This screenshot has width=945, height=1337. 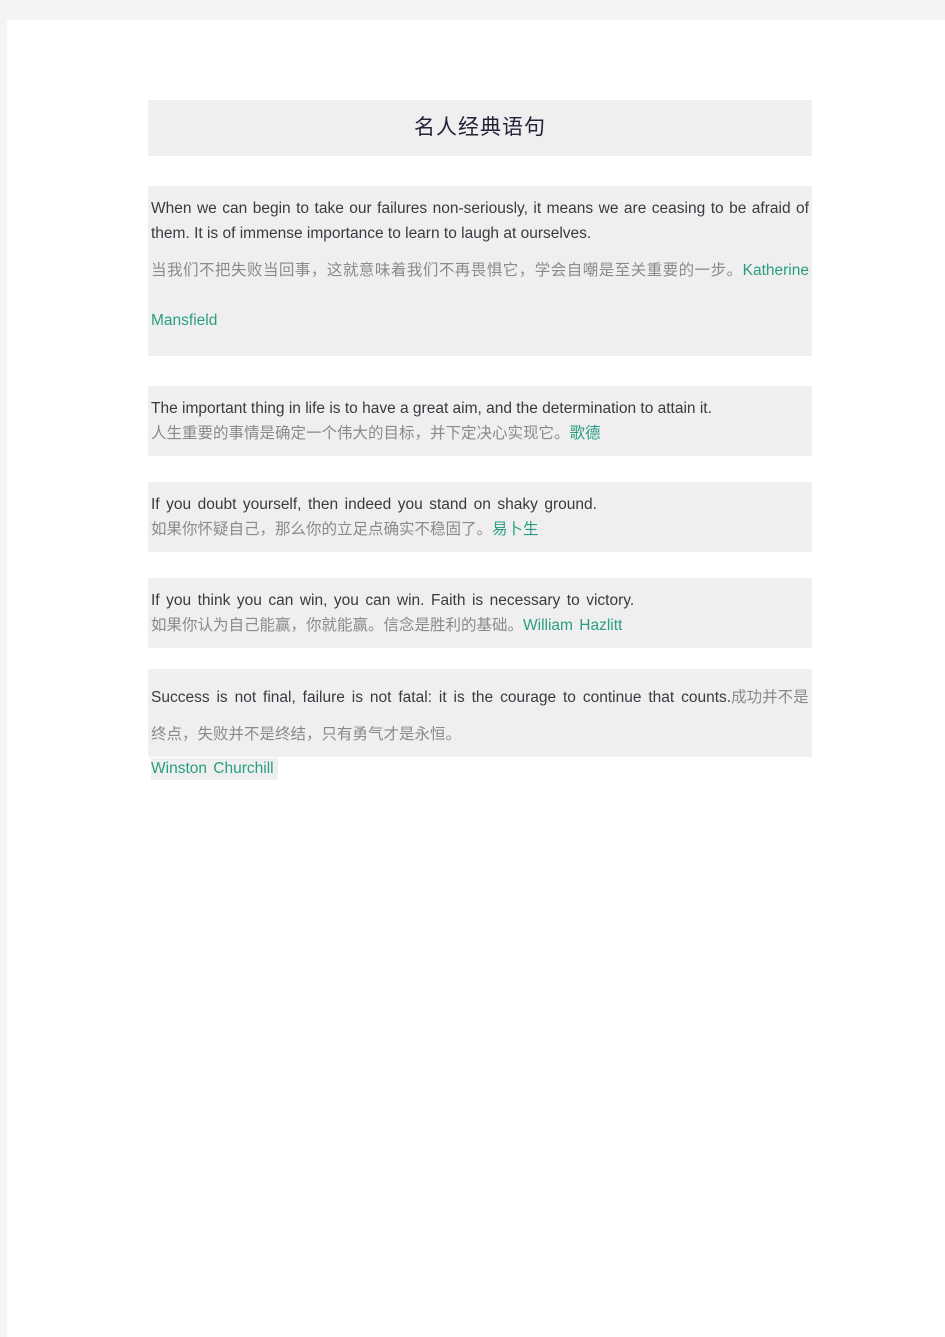 I want to click on page-title: 名人经典语句, so click(x=480, y=128).